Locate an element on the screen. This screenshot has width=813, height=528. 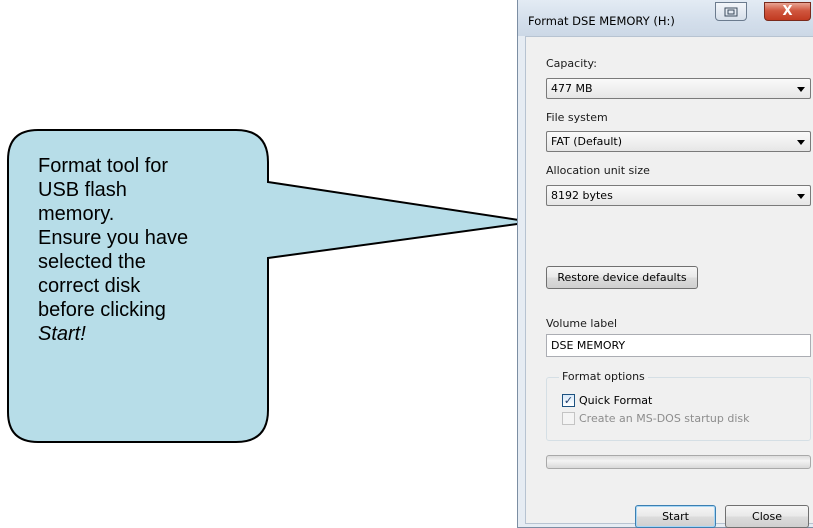
capacity-label: Capacity: is located at coordinates (571, 63).